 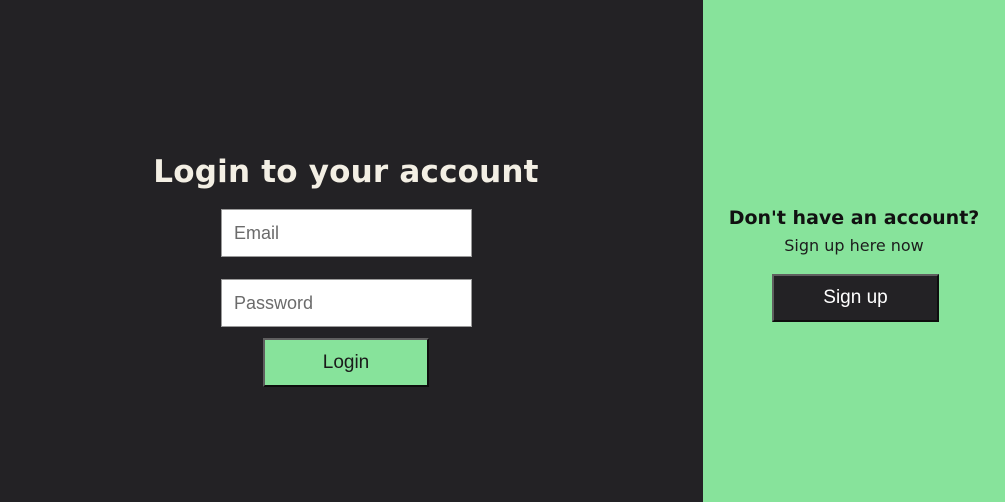 What do you see at coordinates (855, 298) in the screenshot?
I see `signup-button: Sign up` at bounding box center [855, 298].